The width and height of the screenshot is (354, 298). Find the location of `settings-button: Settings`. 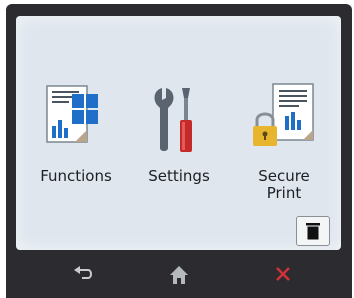

settings-button: Settings is located at coordinates (179, 150).